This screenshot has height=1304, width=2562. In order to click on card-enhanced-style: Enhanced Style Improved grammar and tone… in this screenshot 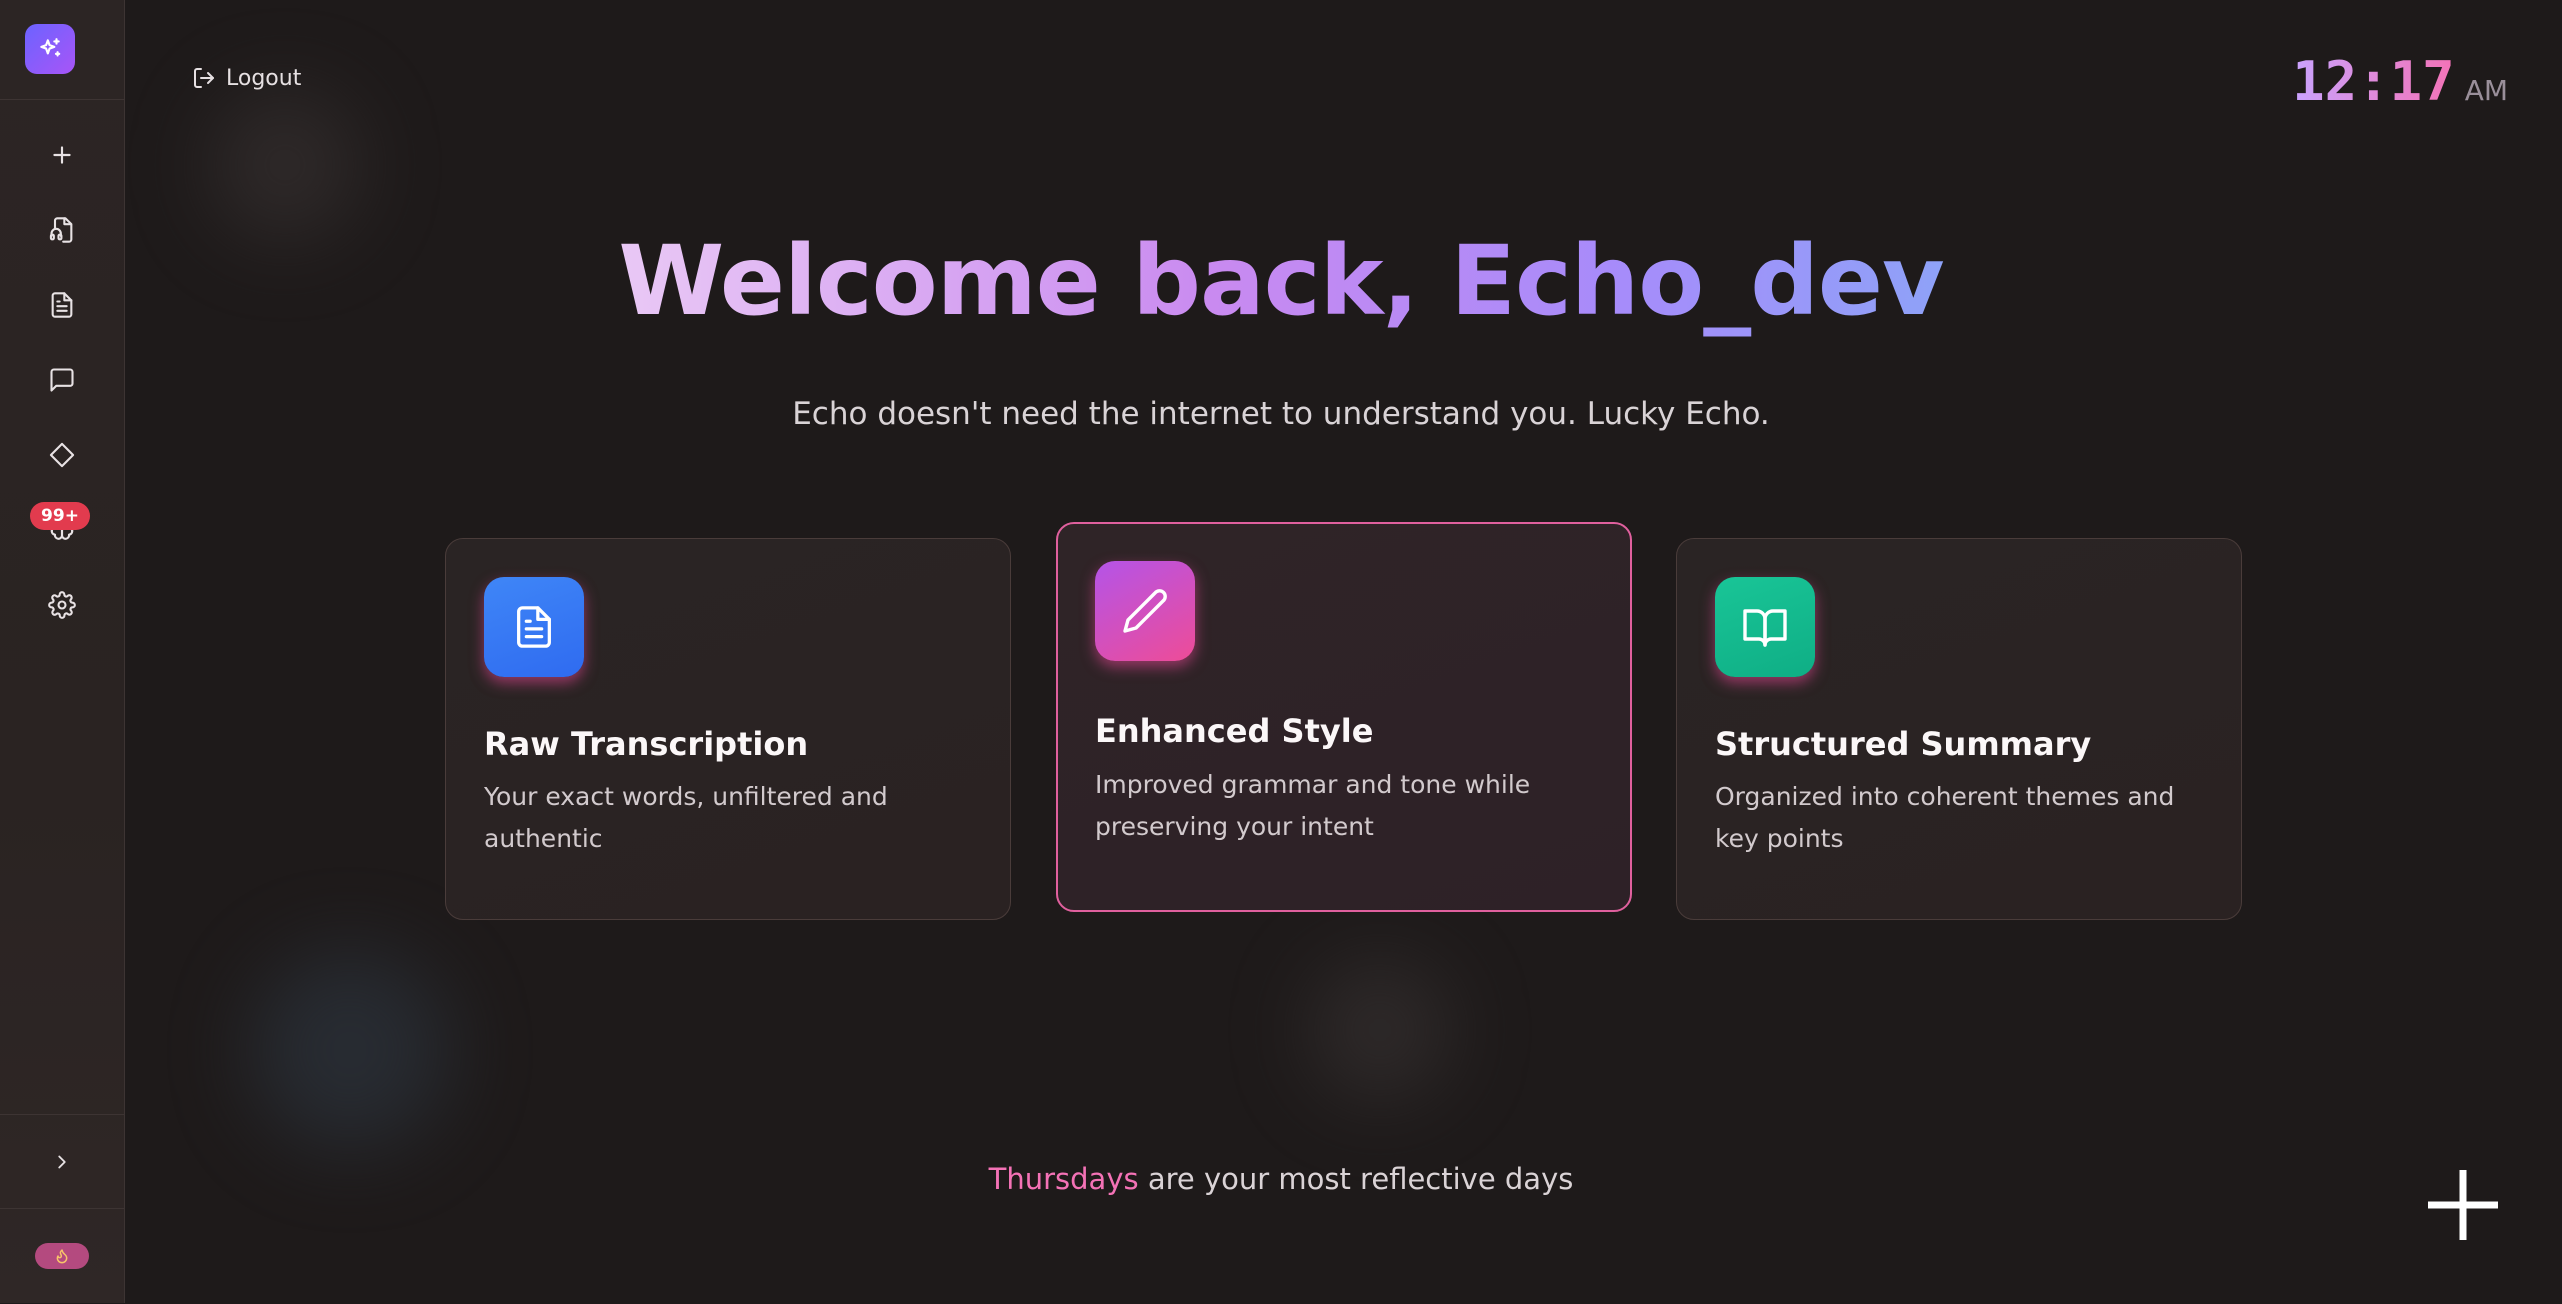, I will do `click(1344, 717)`.